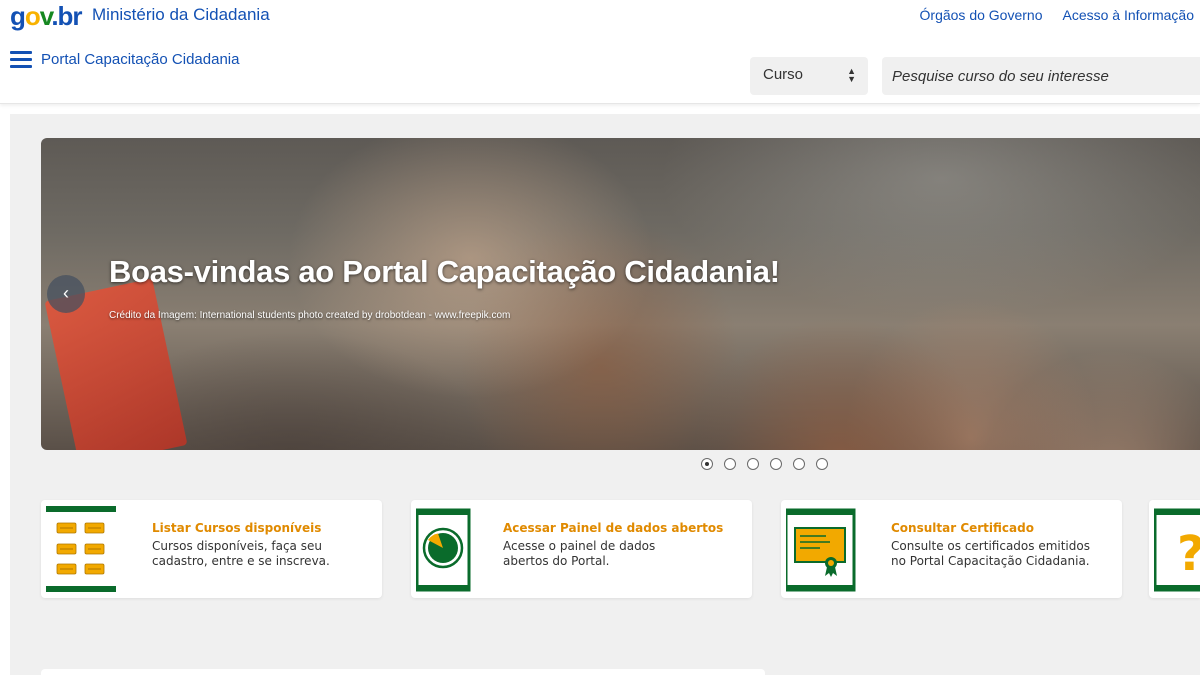 Image resolution: width=1200 pixels, height=675 pixels. Describe the element at coordinates (181, 14) in the screenshot. I see `ministry-name: Ministério da Cidadania` at that location.